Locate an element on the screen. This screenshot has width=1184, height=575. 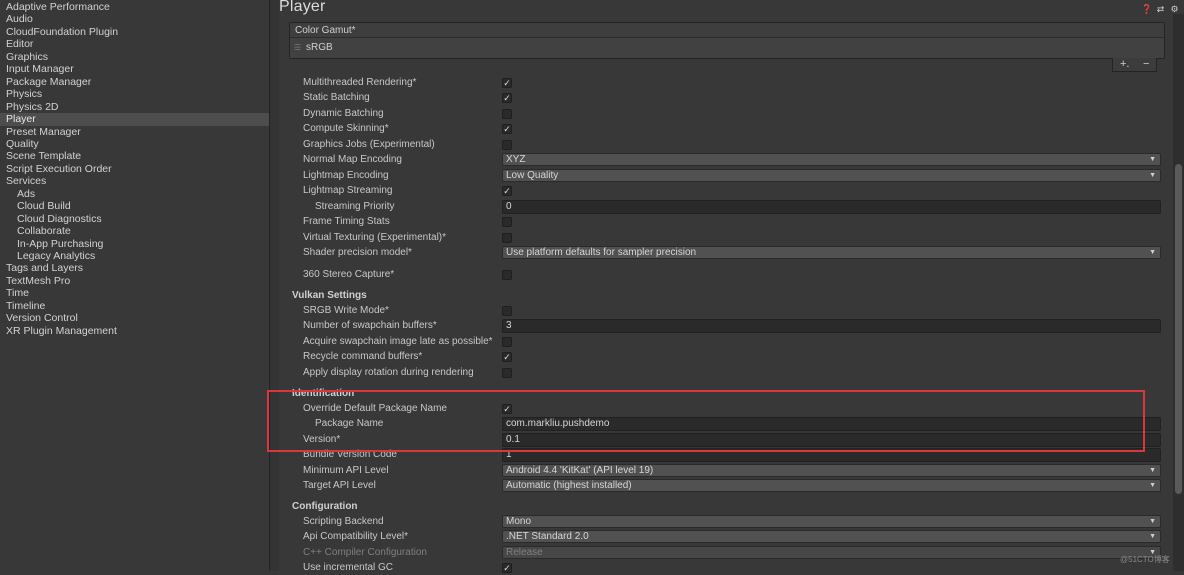
identification-header: Identification is located at coordinates (323, 393).